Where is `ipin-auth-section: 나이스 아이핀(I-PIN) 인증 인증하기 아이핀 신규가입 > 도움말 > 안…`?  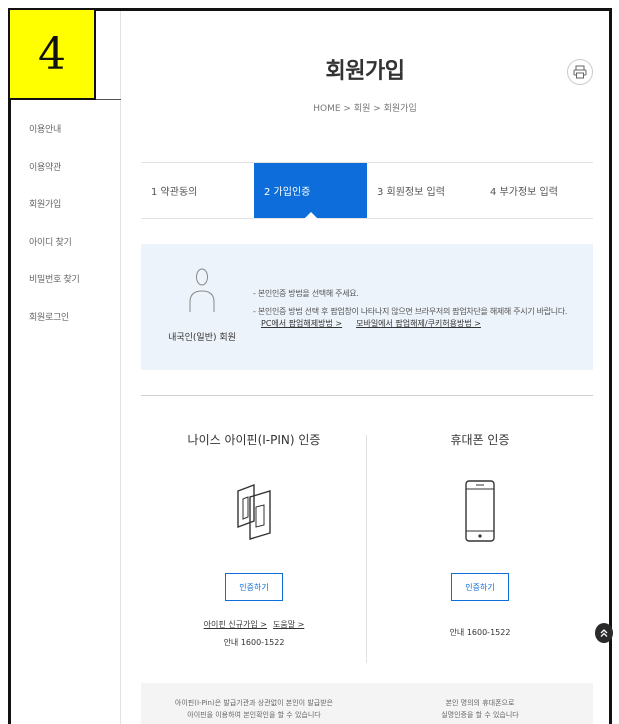 ipin-auth-section: 나이스 아이핀(I-PIN) 인증 인증하기 아이핀 신규가입 > 도움말 > 안… is located at coordinates (254, 539).